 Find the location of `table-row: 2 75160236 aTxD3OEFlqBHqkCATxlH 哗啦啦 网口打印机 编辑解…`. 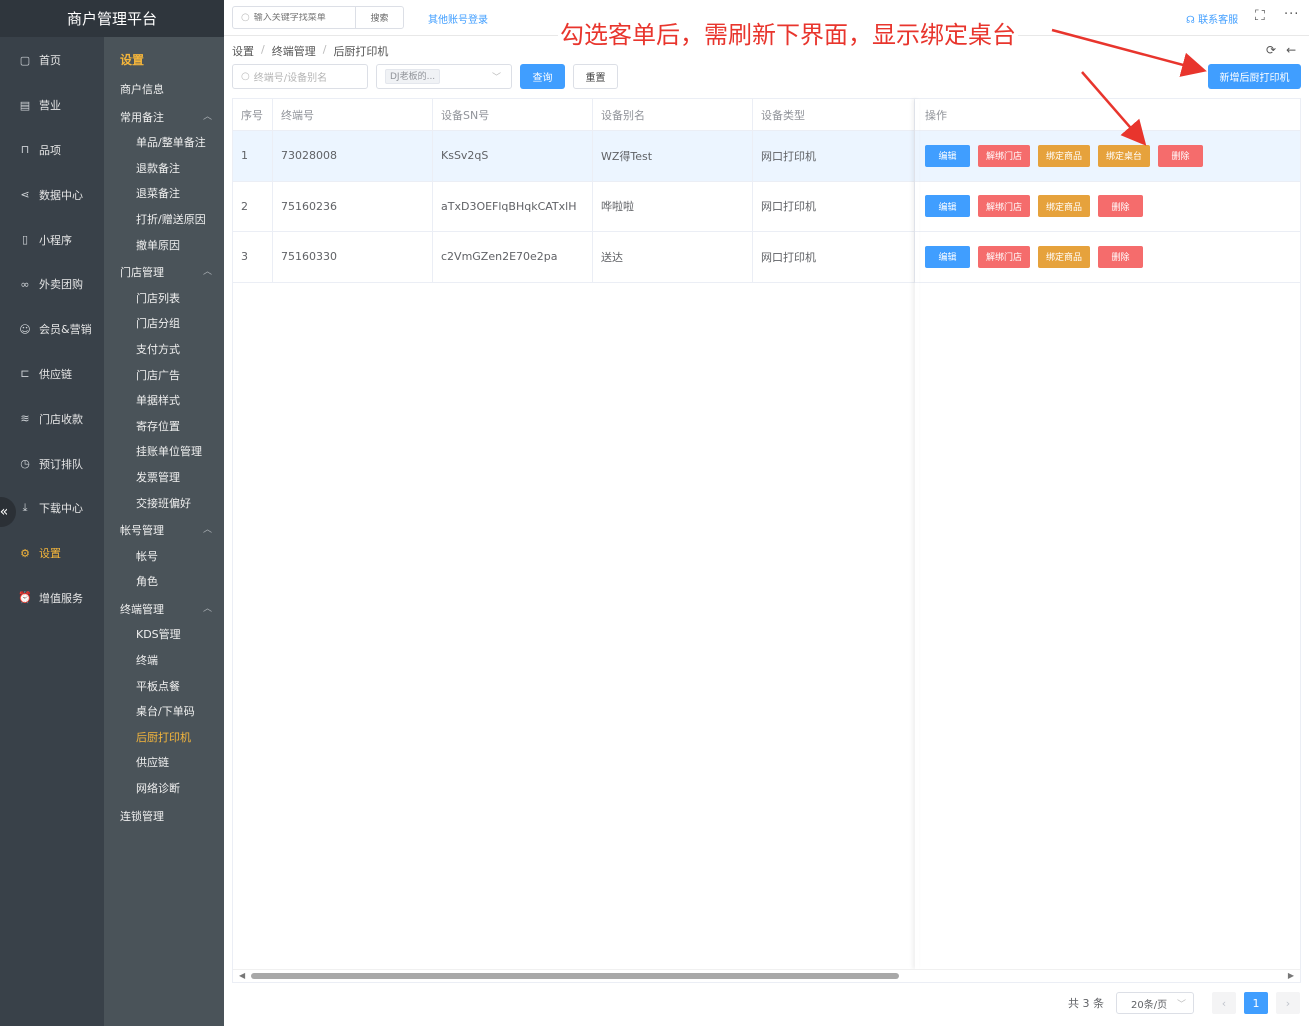

table-row: 2 75160236 aTxD3OEFlqBHqkCATxlH 哗啦啦 网口打印机 编辑解… is located at coordinates (766, 206).